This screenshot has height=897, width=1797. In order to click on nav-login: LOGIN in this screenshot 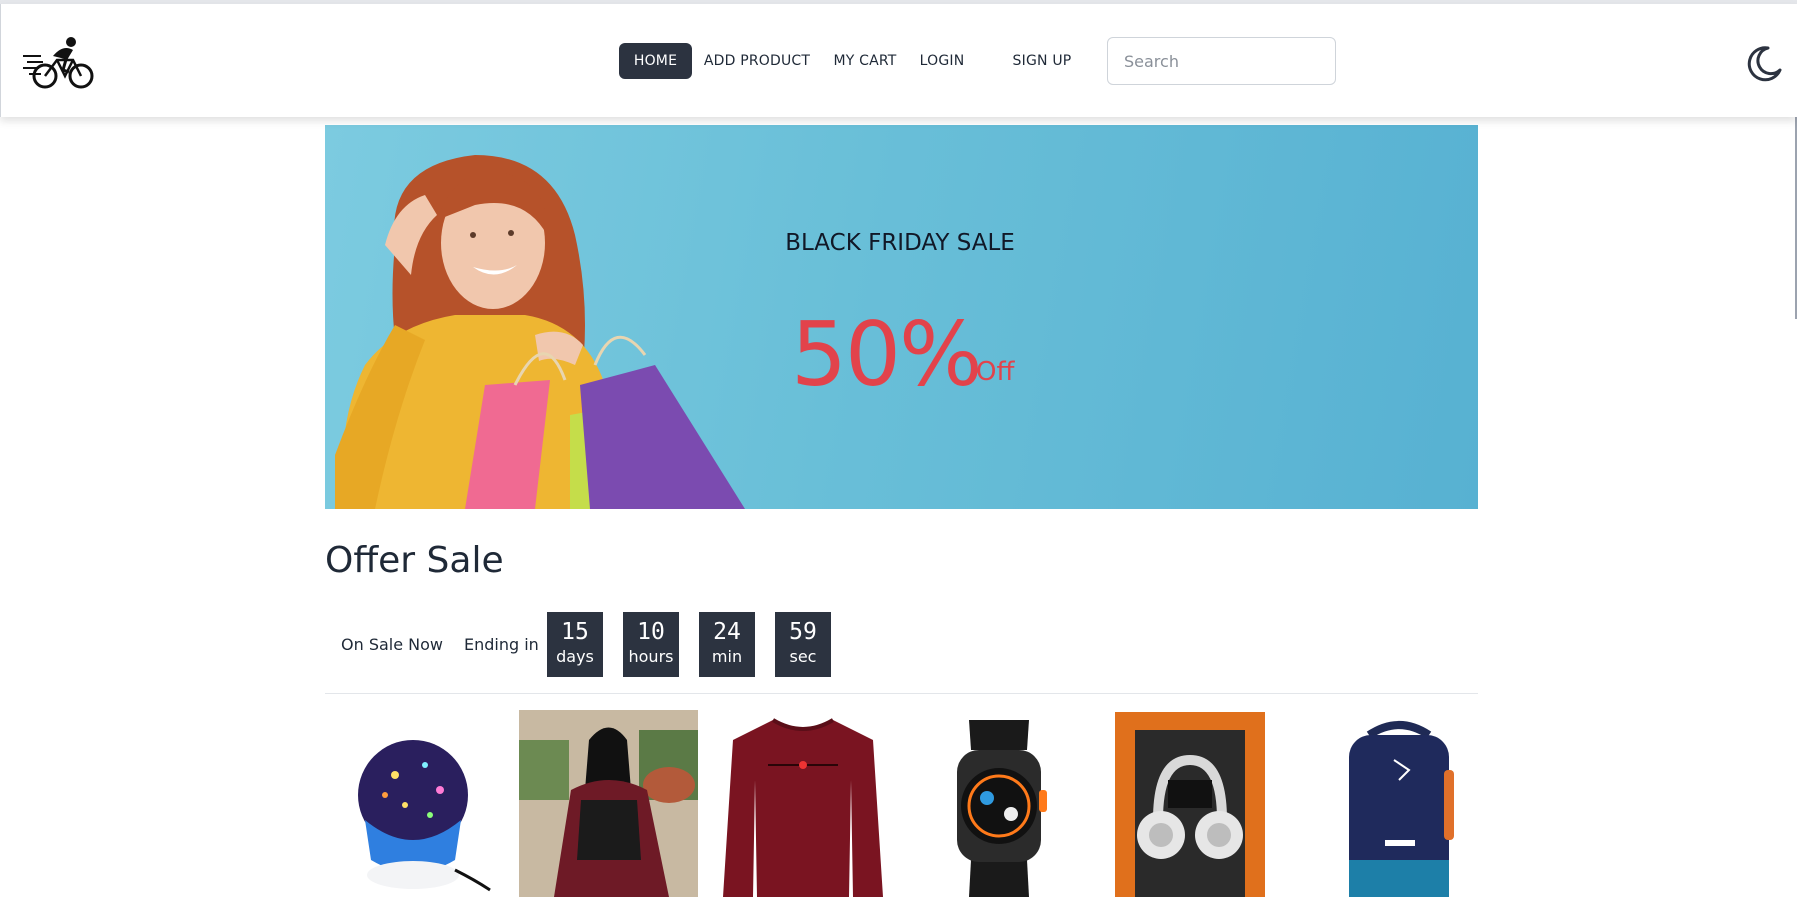, I will do `click(942, 61)`.